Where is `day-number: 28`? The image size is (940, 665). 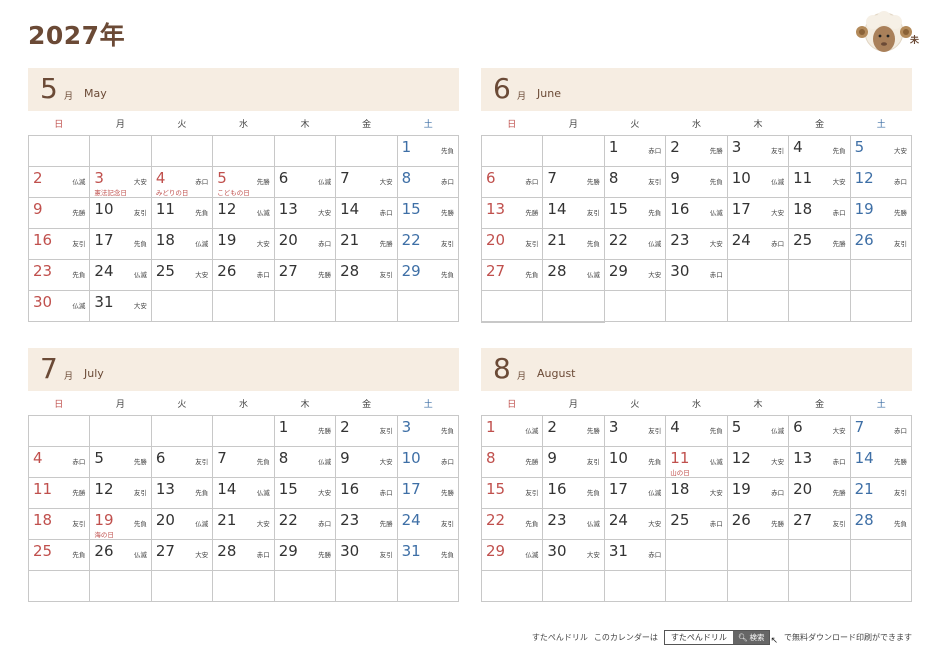 day-number: 28 is located at coordinates (227, 551).